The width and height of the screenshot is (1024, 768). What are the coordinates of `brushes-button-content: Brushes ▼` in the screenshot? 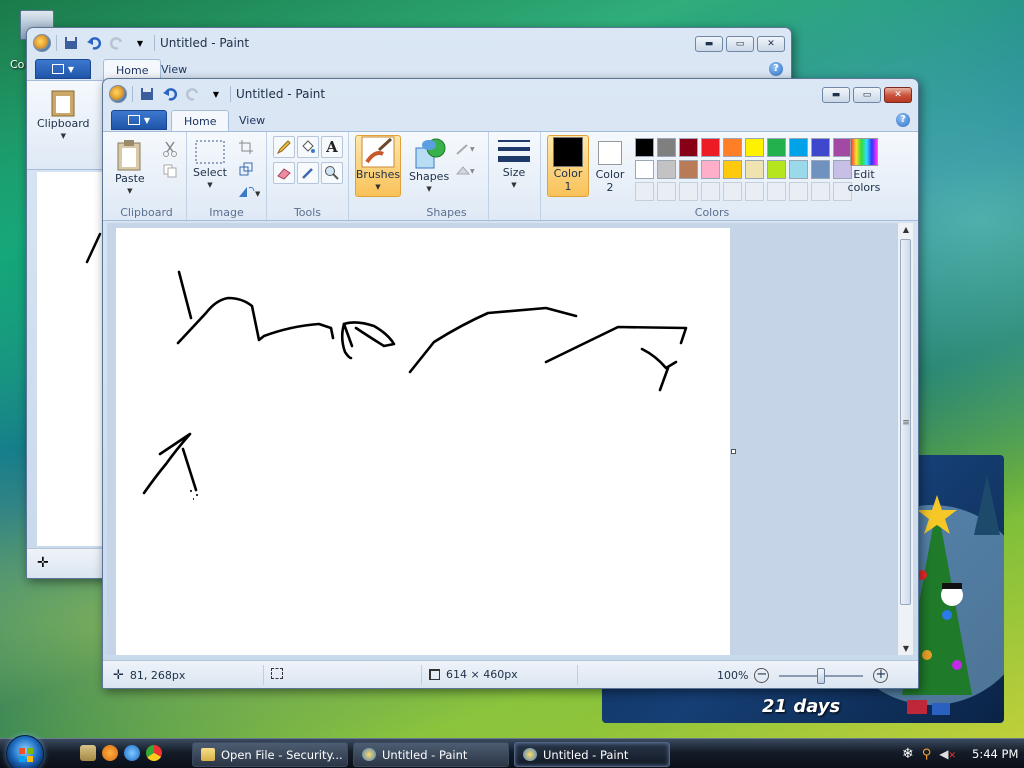 It's located at (378, 165).